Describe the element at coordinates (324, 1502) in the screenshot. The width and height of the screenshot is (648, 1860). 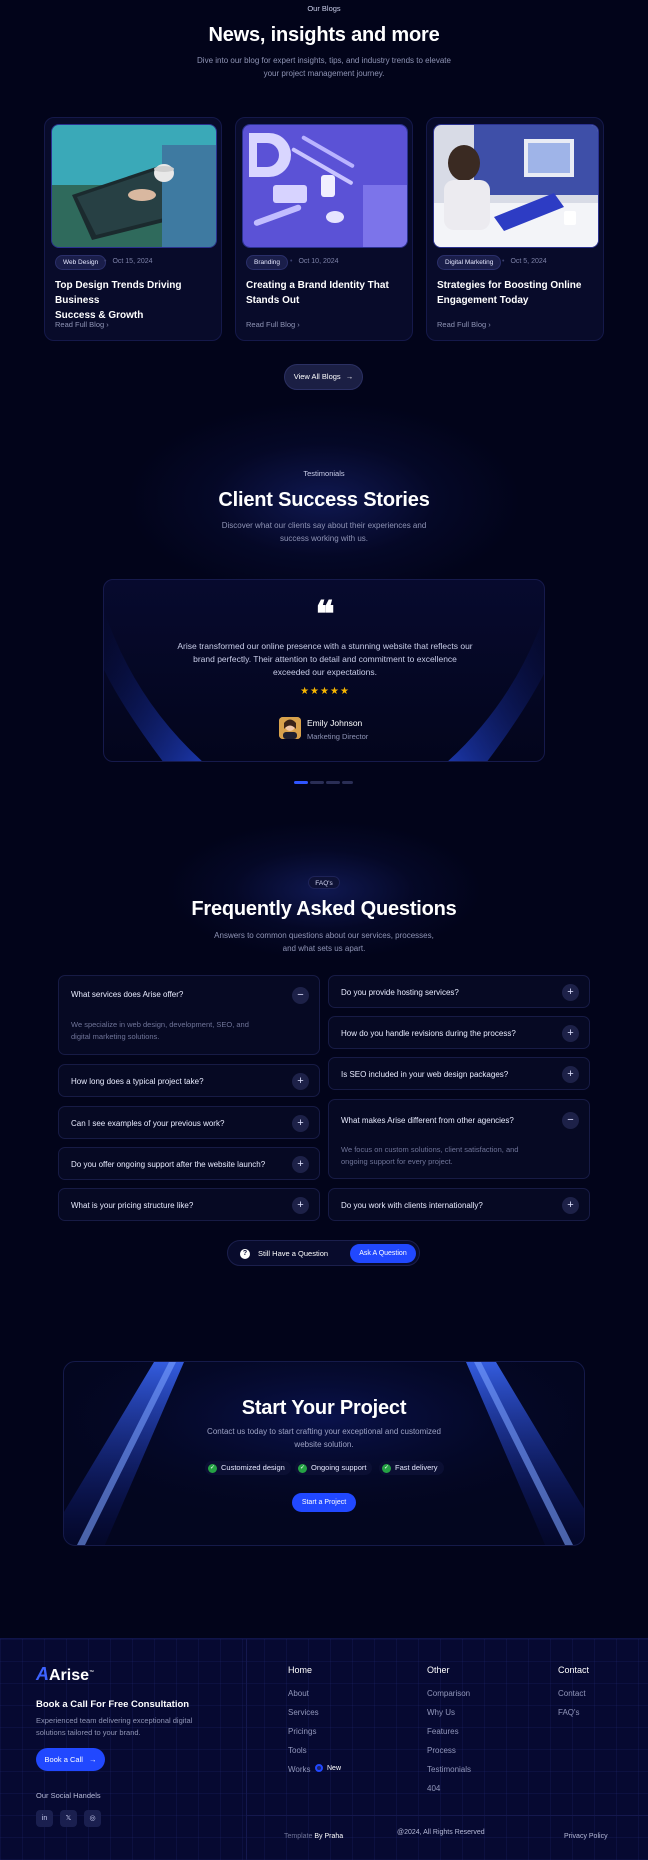
I see `start-project-button: Start a Project` at that location.